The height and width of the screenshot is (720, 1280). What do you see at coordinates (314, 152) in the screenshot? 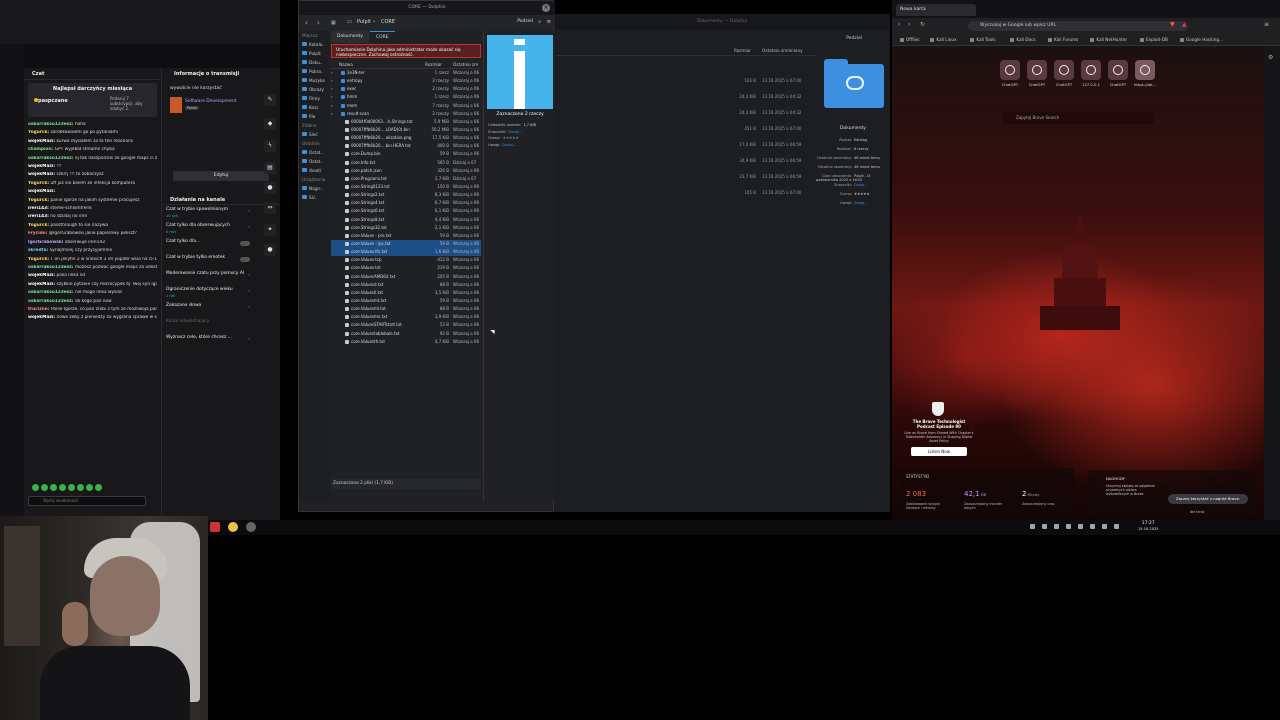
I see `places-item: Ostat..` at bounding box center [314, 152].